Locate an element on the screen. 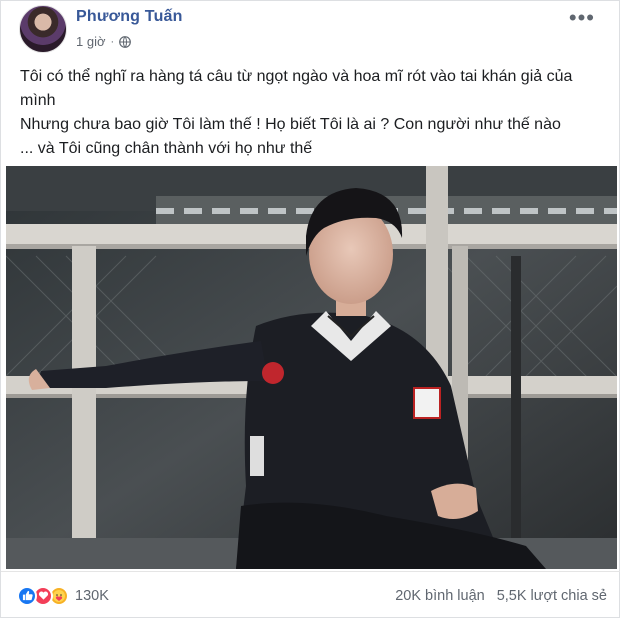  more-options-icon: ••• is located at coordinates (582, 18).